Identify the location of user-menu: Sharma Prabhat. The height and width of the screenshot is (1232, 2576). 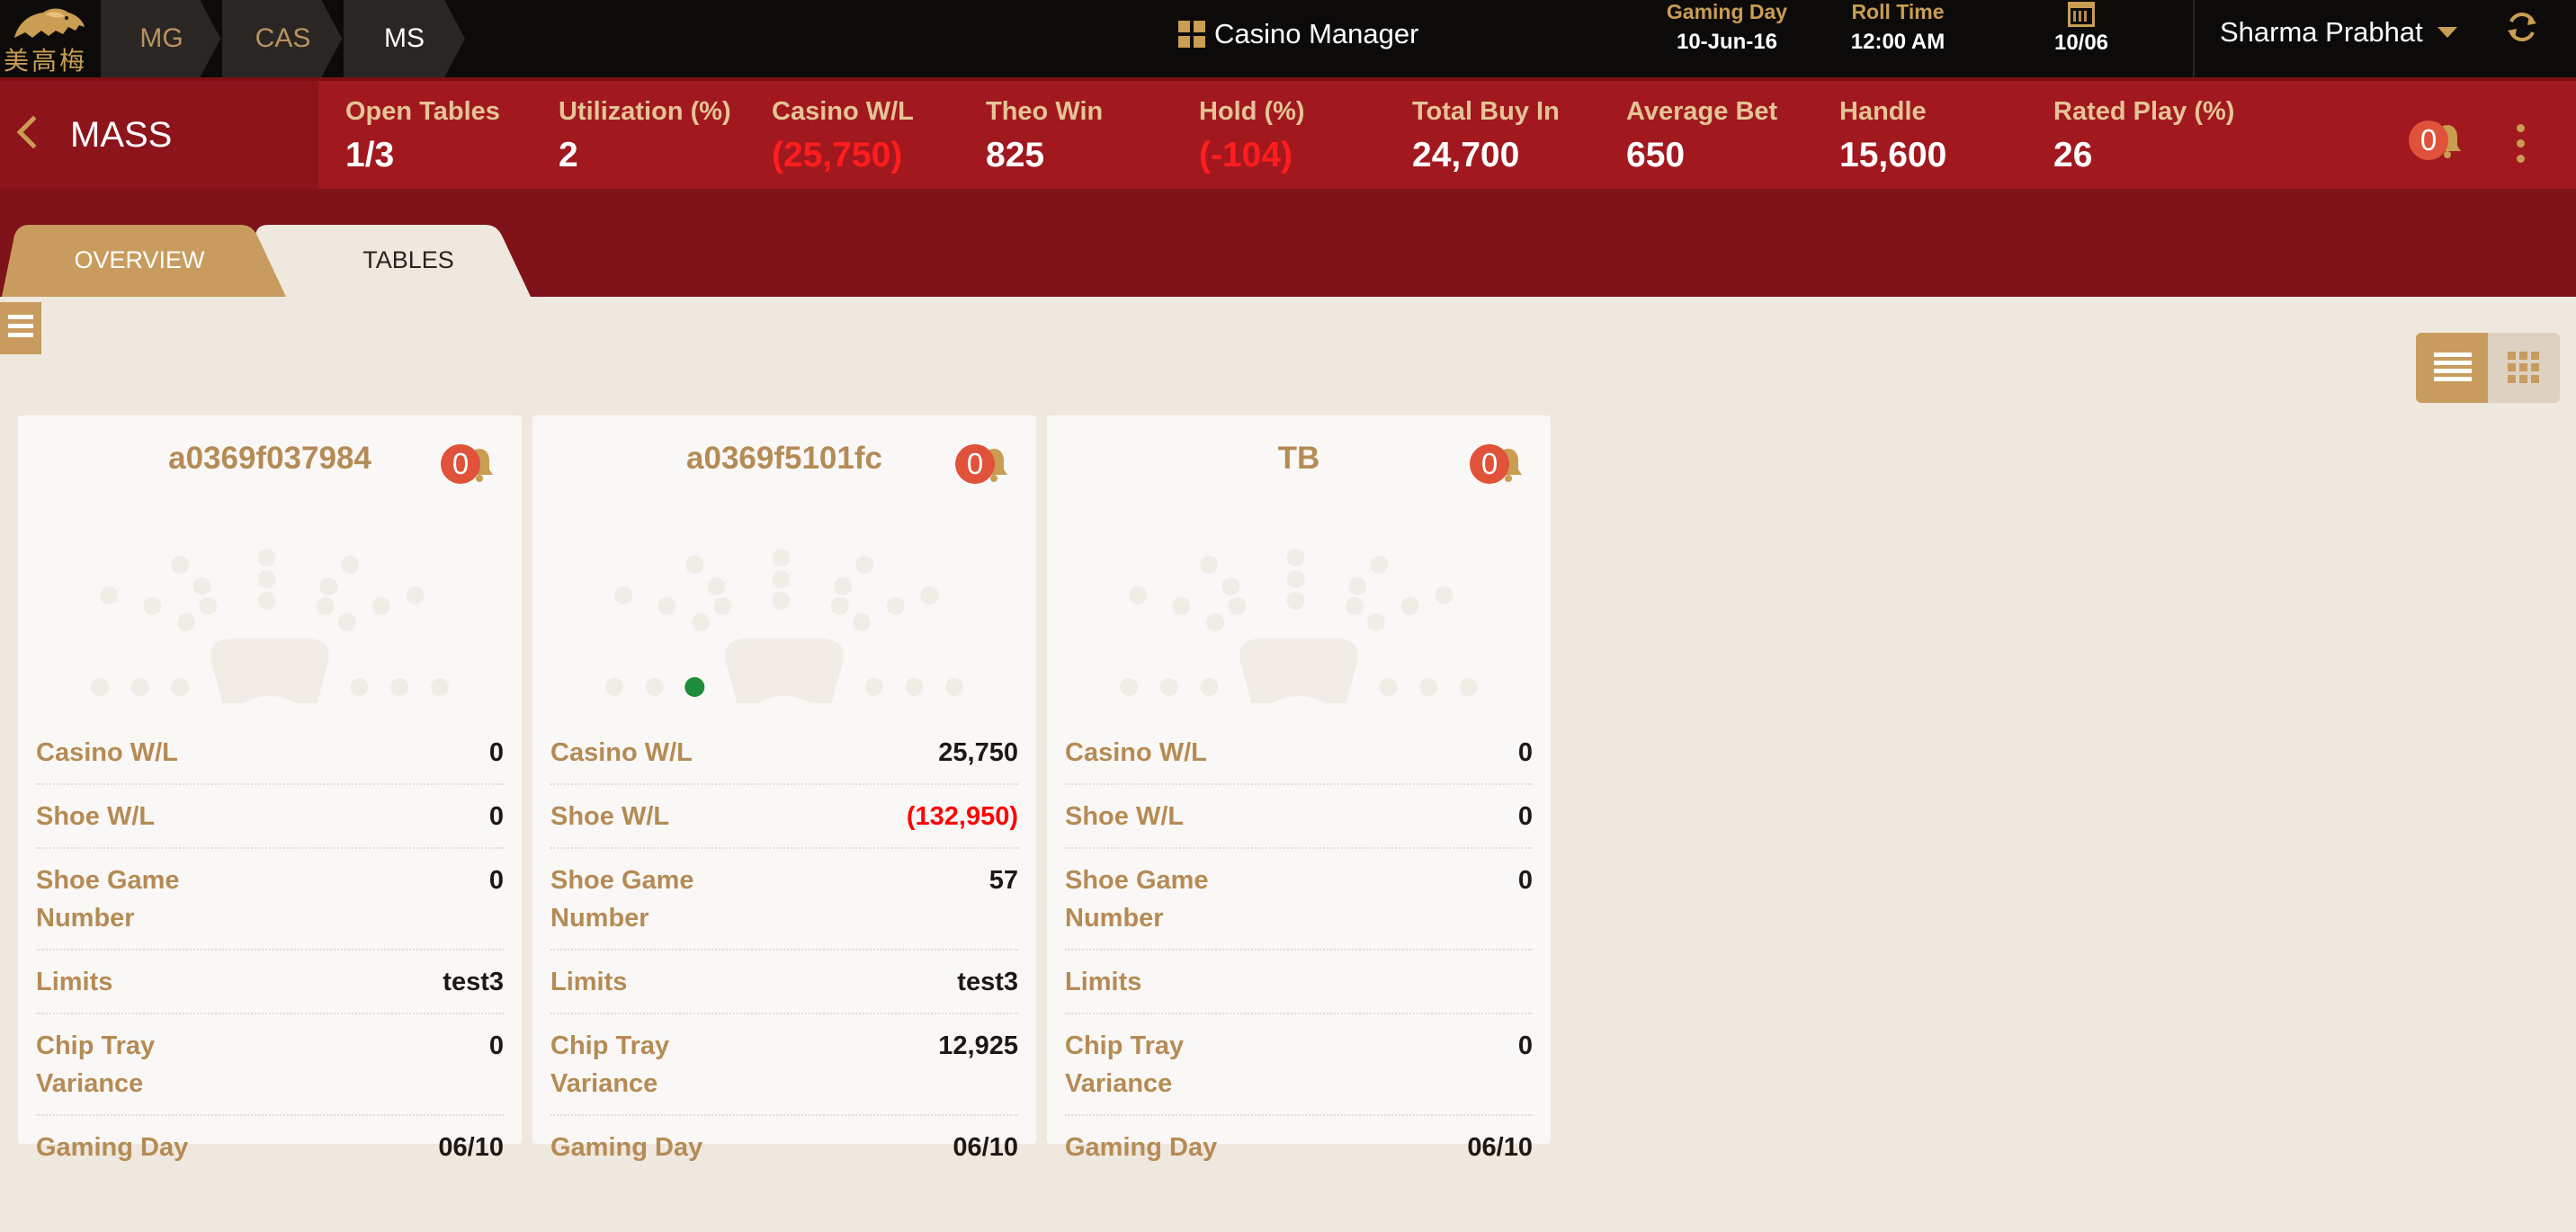
(2338, 32).